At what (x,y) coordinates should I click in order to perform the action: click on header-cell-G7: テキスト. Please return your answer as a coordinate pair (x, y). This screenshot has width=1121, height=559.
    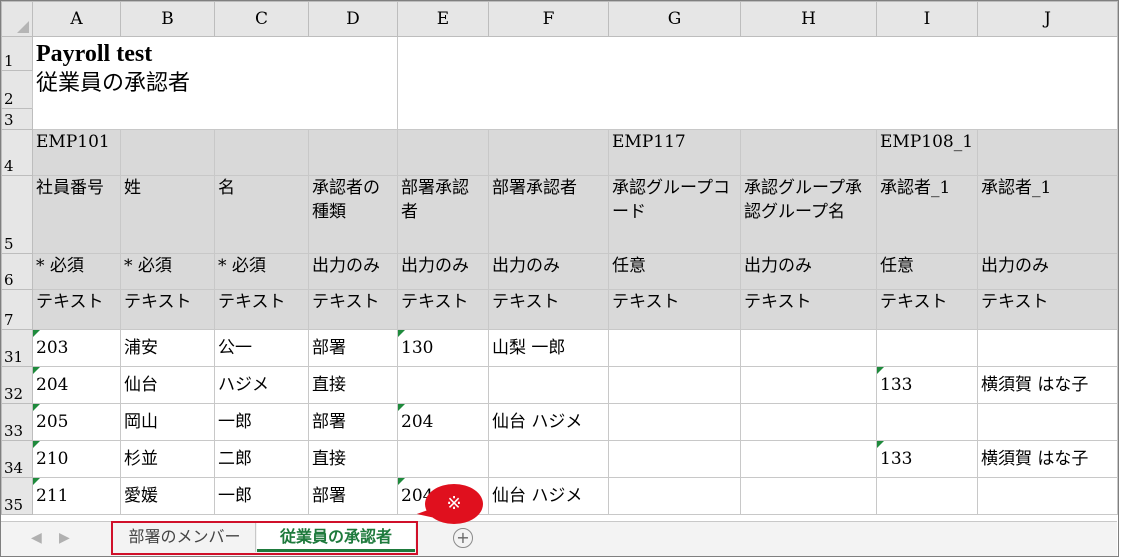
    Looking at the image, I should click on (674, 309).